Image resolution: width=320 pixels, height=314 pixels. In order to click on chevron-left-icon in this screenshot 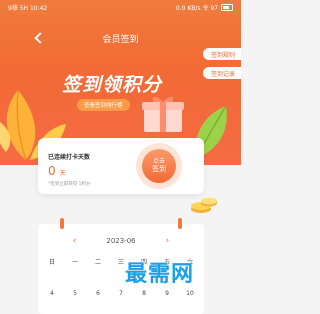, I will do `click(40, 38)`.